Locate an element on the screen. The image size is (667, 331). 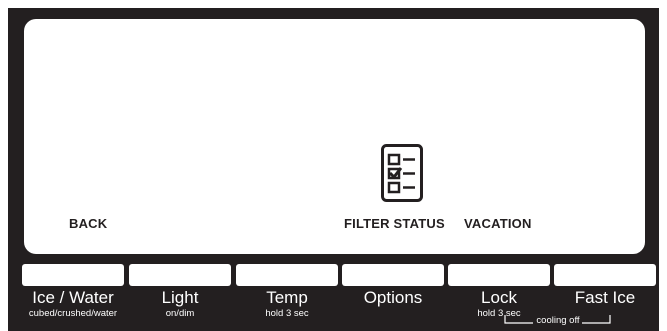
fast-ice-label: Fast Ice is located at coordinates (605, 297).